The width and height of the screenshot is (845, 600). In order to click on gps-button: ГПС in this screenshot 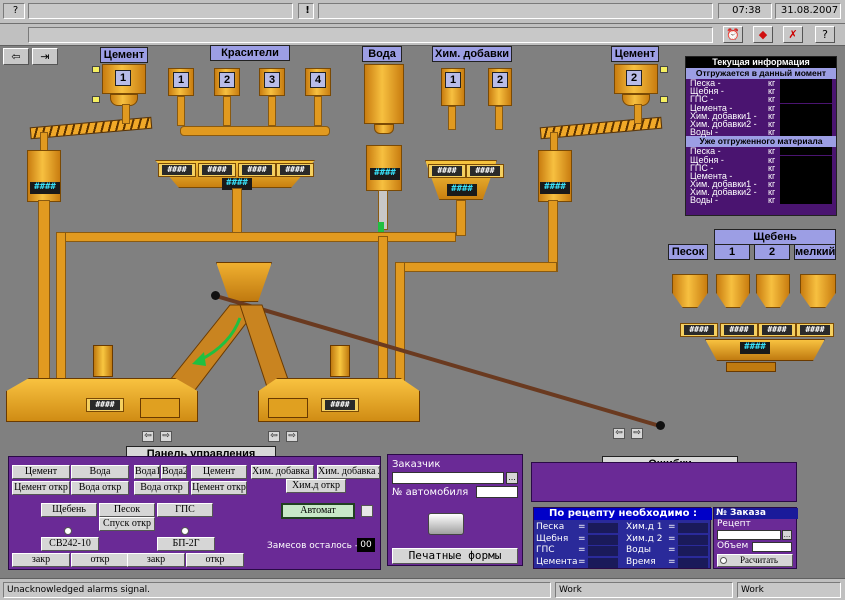, I will do `click(185, 510)`.